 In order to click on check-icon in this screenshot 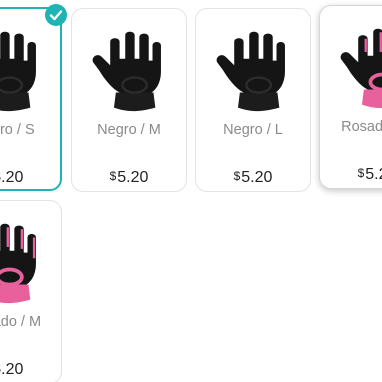, I will do `click(56, 15)`.